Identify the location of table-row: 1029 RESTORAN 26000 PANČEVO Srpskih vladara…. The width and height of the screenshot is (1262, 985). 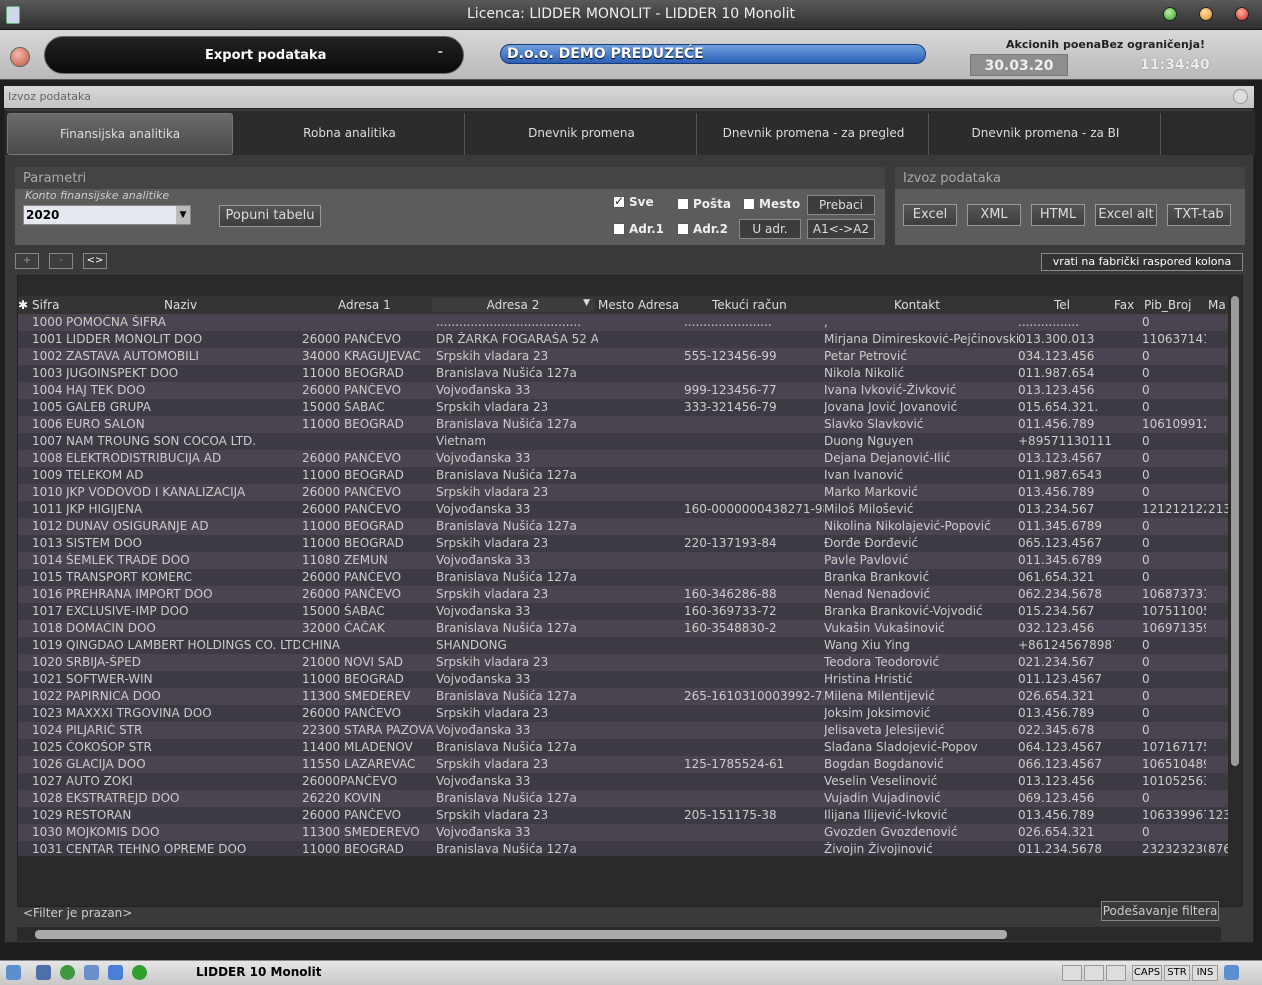
(623, 815).